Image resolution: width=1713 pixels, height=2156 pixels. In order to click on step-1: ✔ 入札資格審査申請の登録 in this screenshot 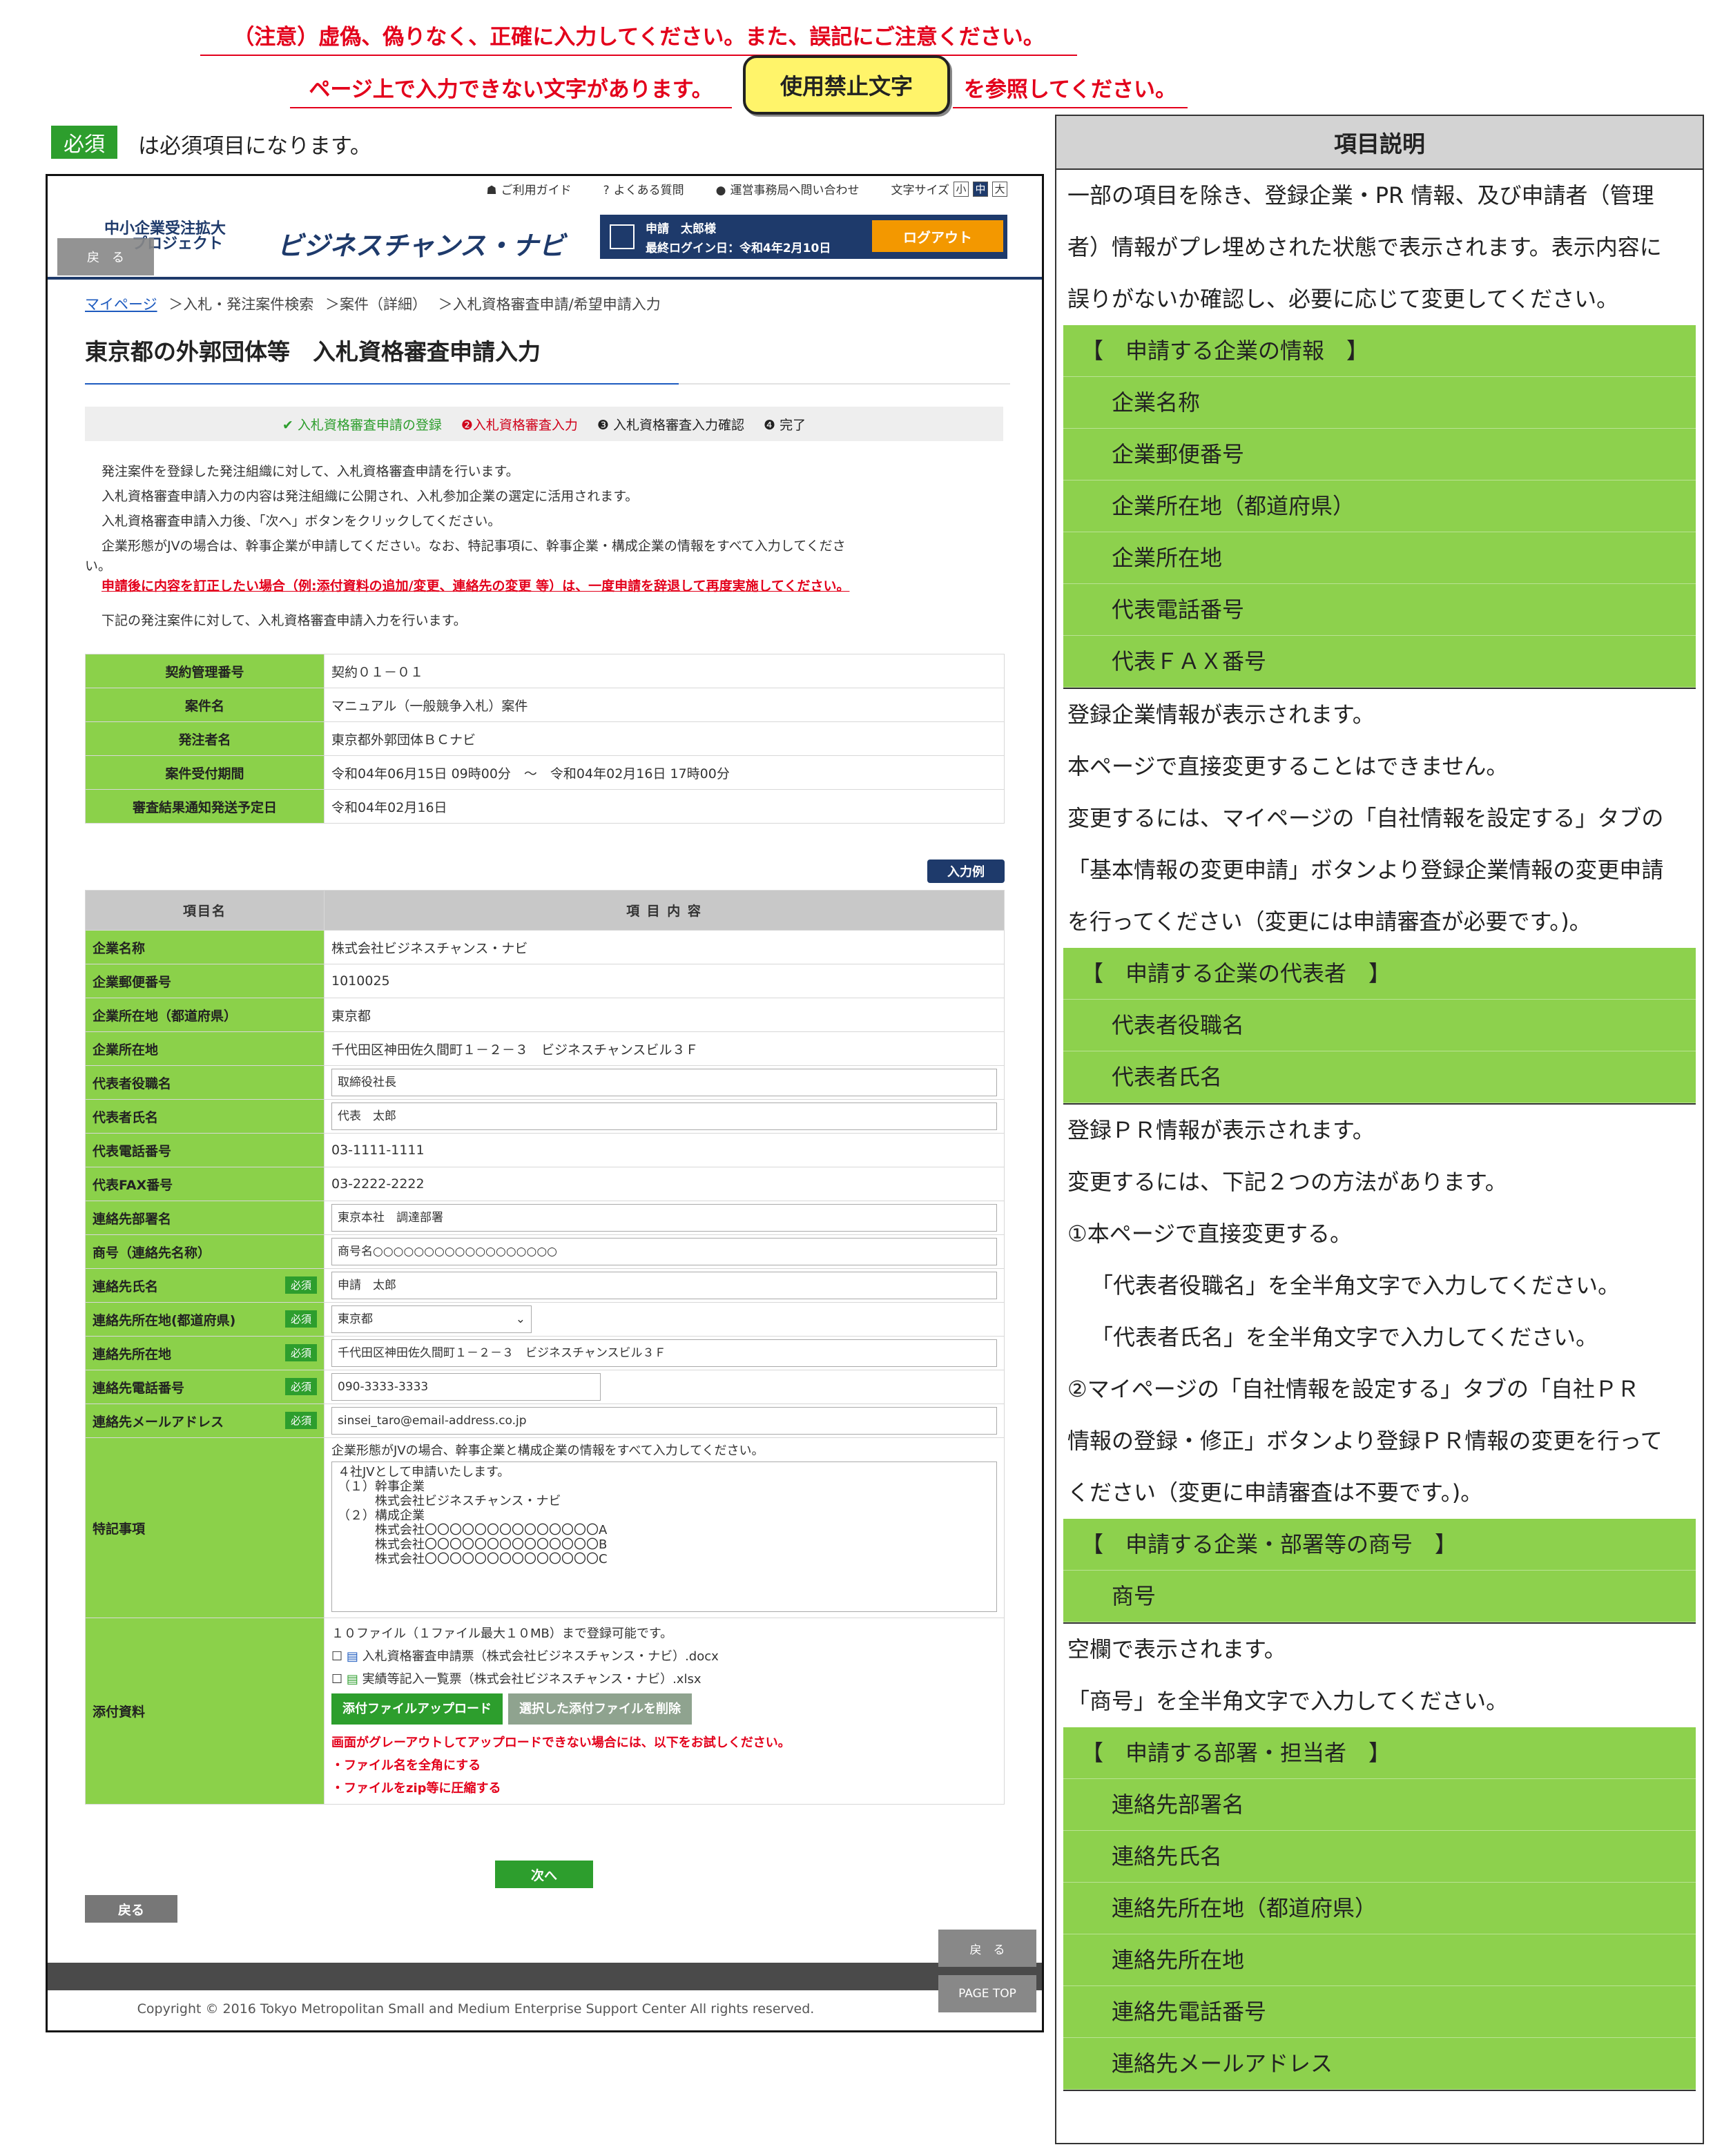, I will do `click(362, 425)`.